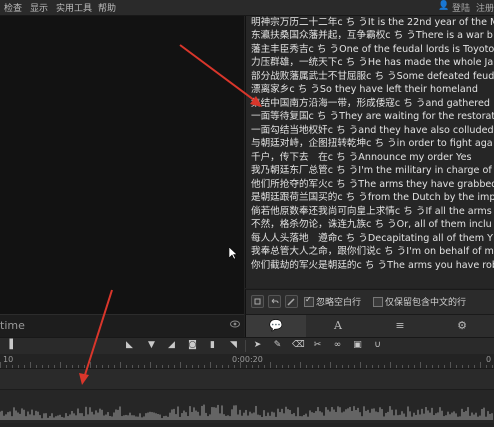 Image resolution: width=494 pixels, height=427 pixels. What do you see at coordinates (212, 345) in the screenshot?
I see `bookmark-icon: ▮` at bounding box center [212, 345].